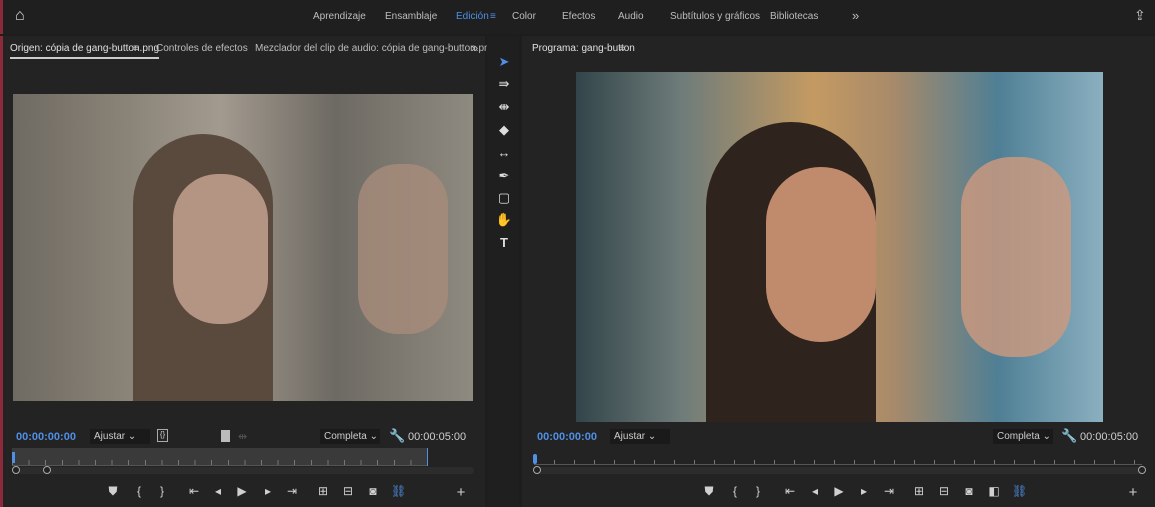  Describe the element at coordinates (969, 491) in the screenshot. I see `program-export-frame-icon: ◙` at that location.